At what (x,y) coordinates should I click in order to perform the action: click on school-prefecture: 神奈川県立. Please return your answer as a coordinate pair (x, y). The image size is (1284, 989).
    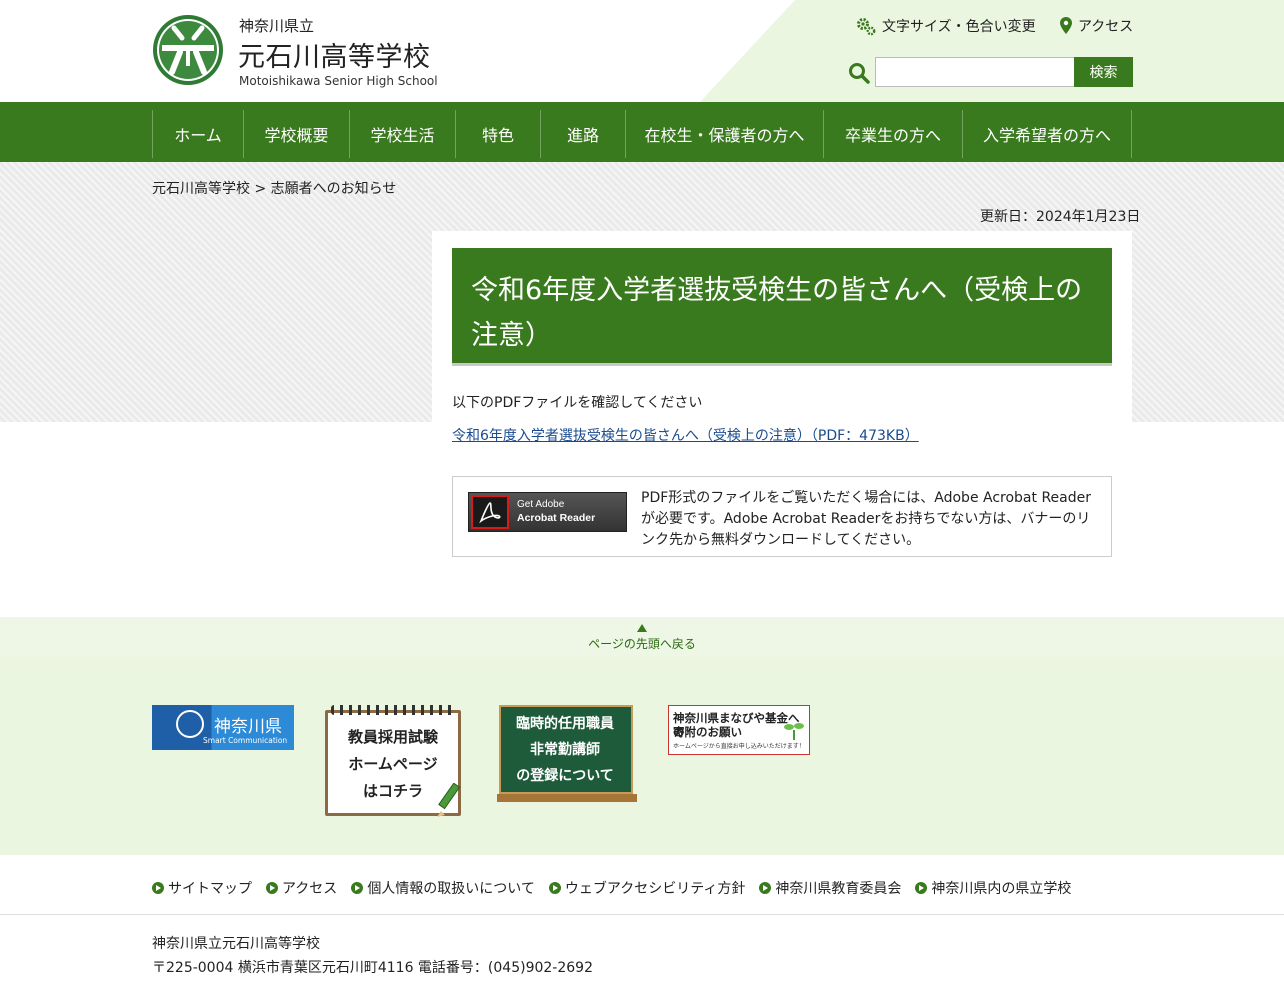
    Looking at the image, I should click on (277, 26).